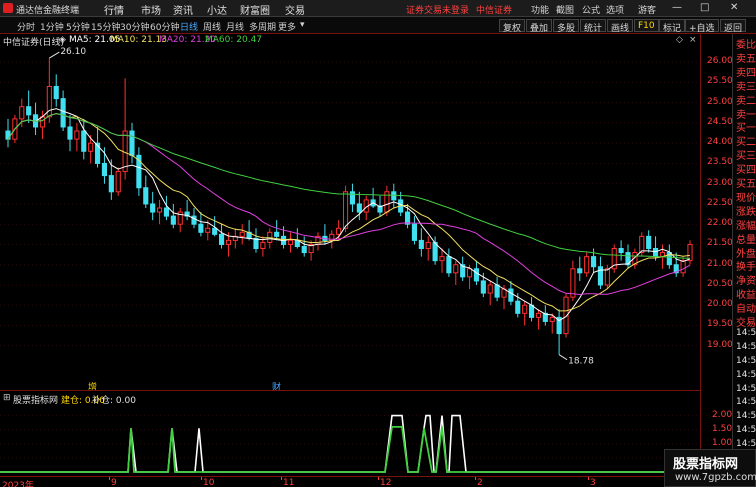 This screenshot has height=487, width=756. I want to click on period-tab-weekly: 周线, so click(212, 26).